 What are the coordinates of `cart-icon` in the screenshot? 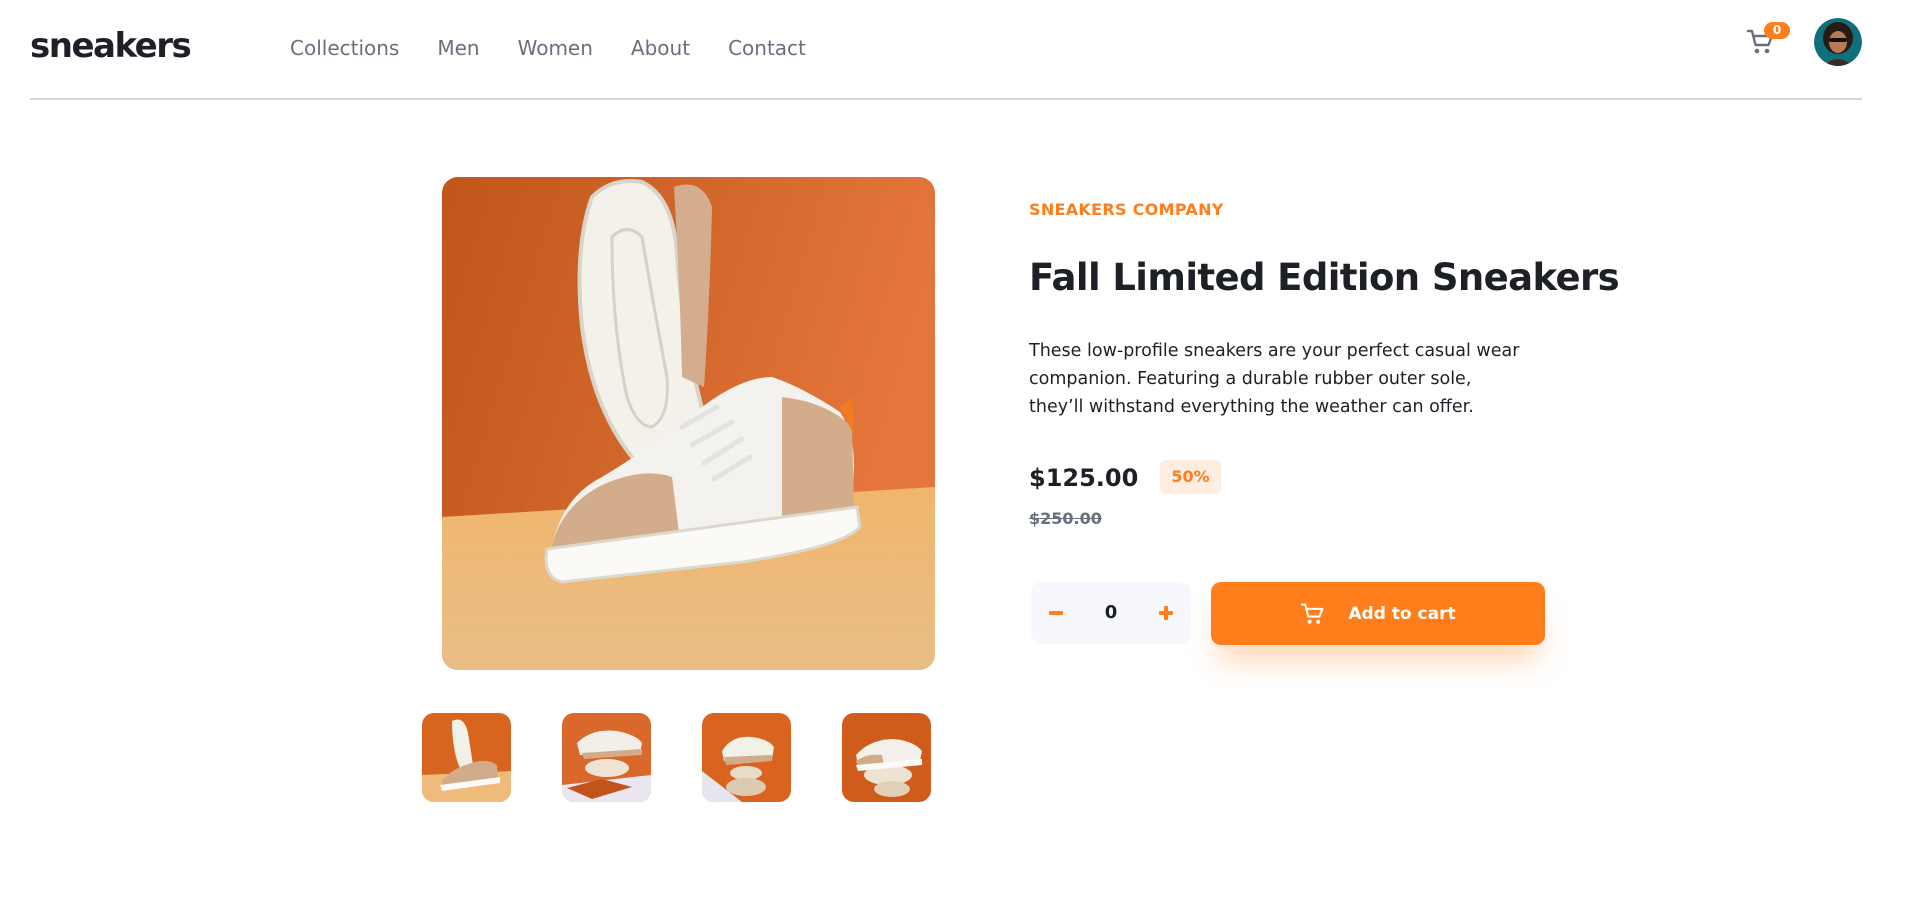 It's located at (1312, 613).